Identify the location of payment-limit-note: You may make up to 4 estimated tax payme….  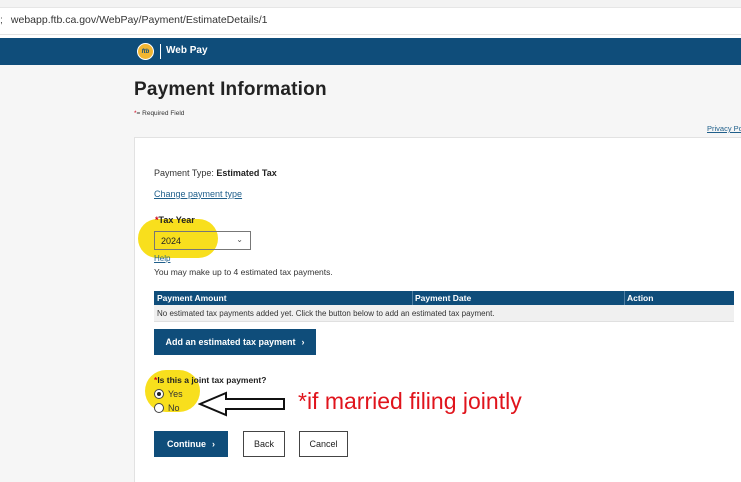
(243, 272).